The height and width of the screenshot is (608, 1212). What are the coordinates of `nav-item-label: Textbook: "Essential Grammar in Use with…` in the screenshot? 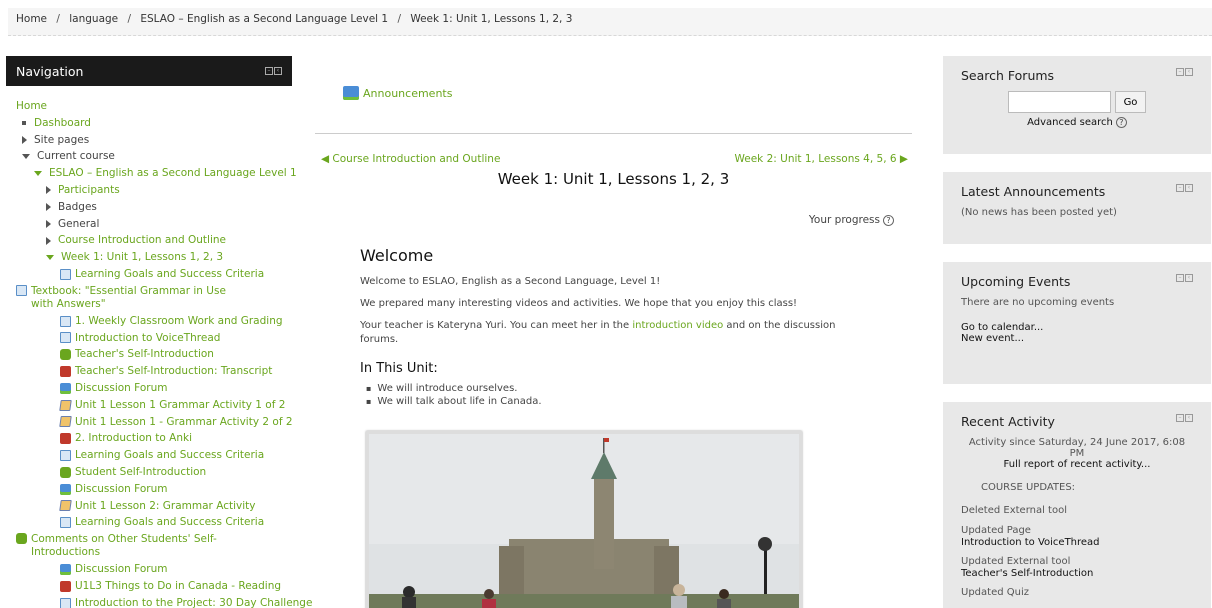 It's located at (128, 297).